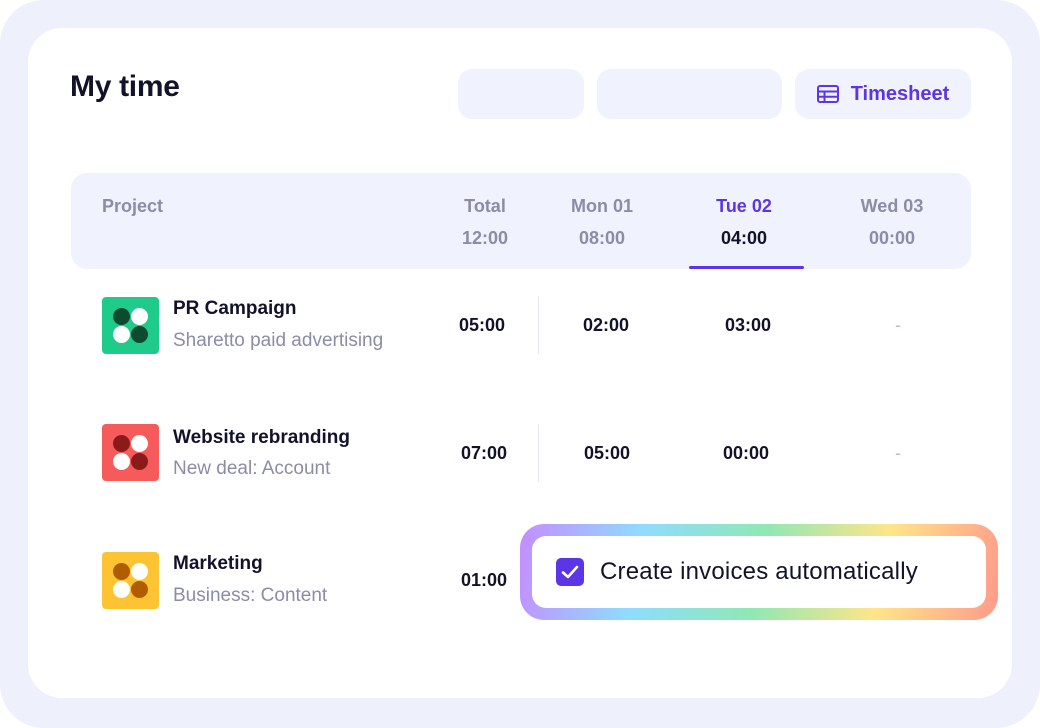 The image size is (1040, 728). Describe the element at coordinates (521, 221) in the screenshot. I see `table-header` at that location.